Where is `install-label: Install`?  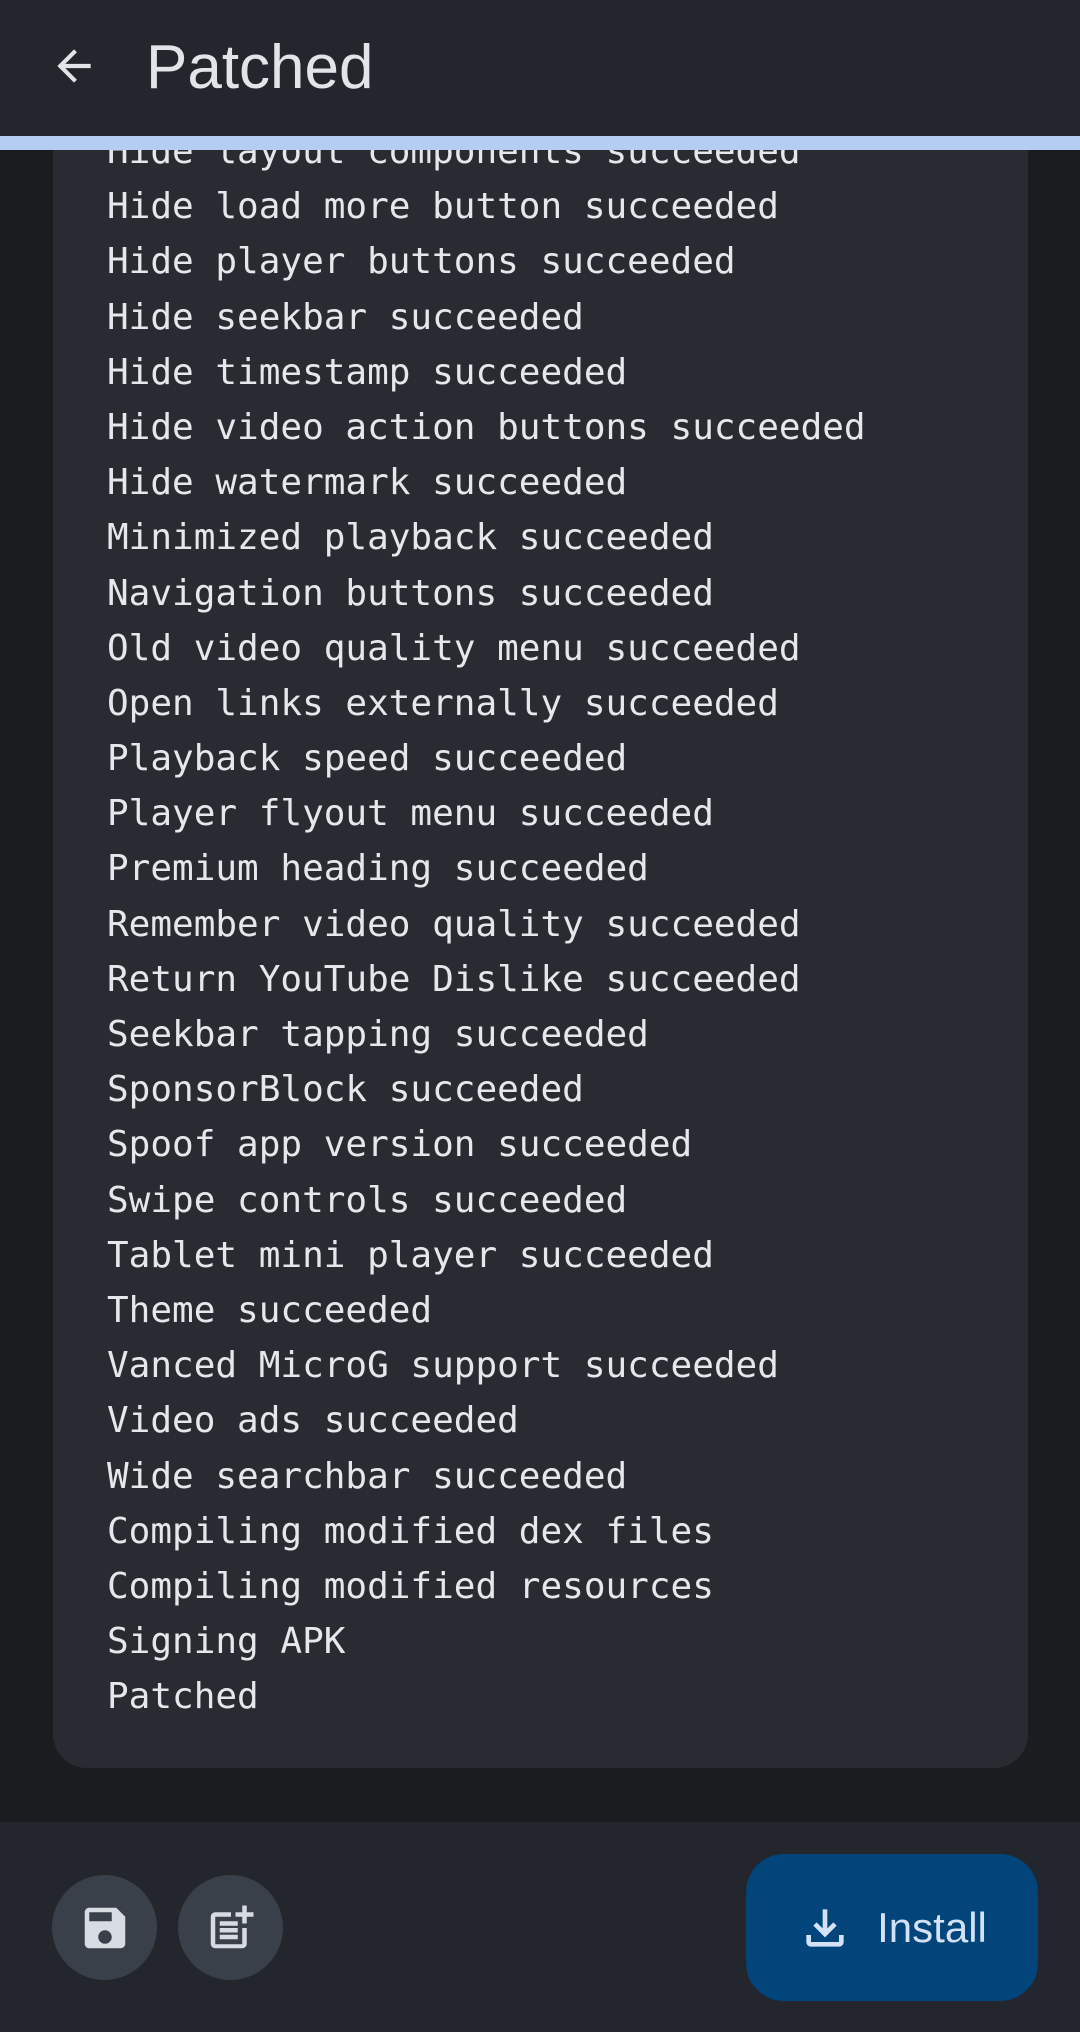
install-label: Install is located at coordinates (932, 1927).